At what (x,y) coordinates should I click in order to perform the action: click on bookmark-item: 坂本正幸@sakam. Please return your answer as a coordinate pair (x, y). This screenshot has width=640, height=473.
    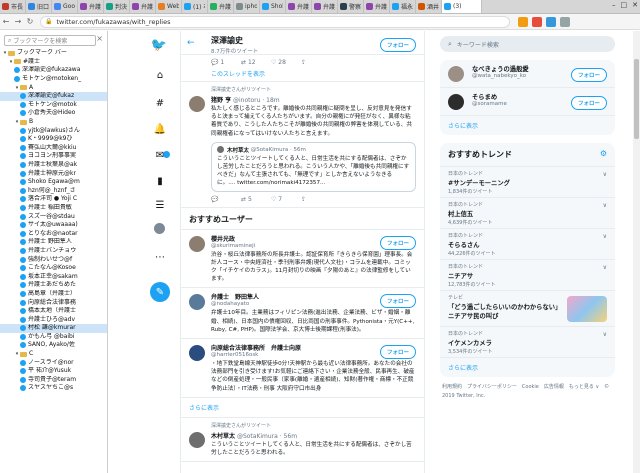
    Looking at the image, I should click on (53, 276).